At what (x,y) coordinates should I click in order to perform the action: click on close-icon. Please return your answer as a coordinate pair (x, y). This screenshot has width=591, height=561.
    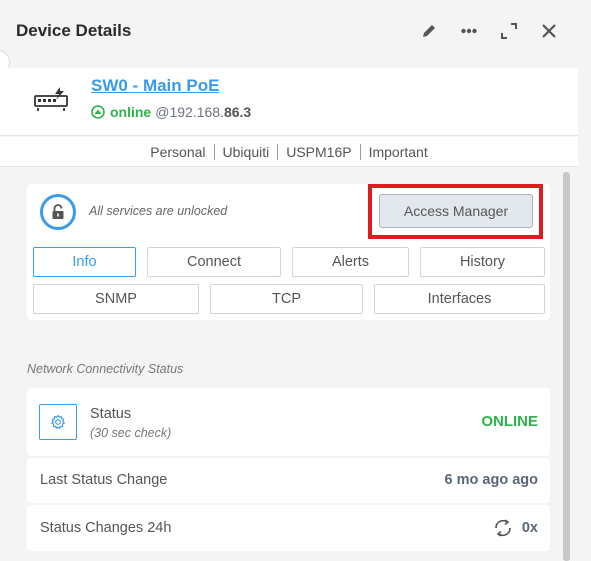
    Looking at the image, I should click on (549, 31).